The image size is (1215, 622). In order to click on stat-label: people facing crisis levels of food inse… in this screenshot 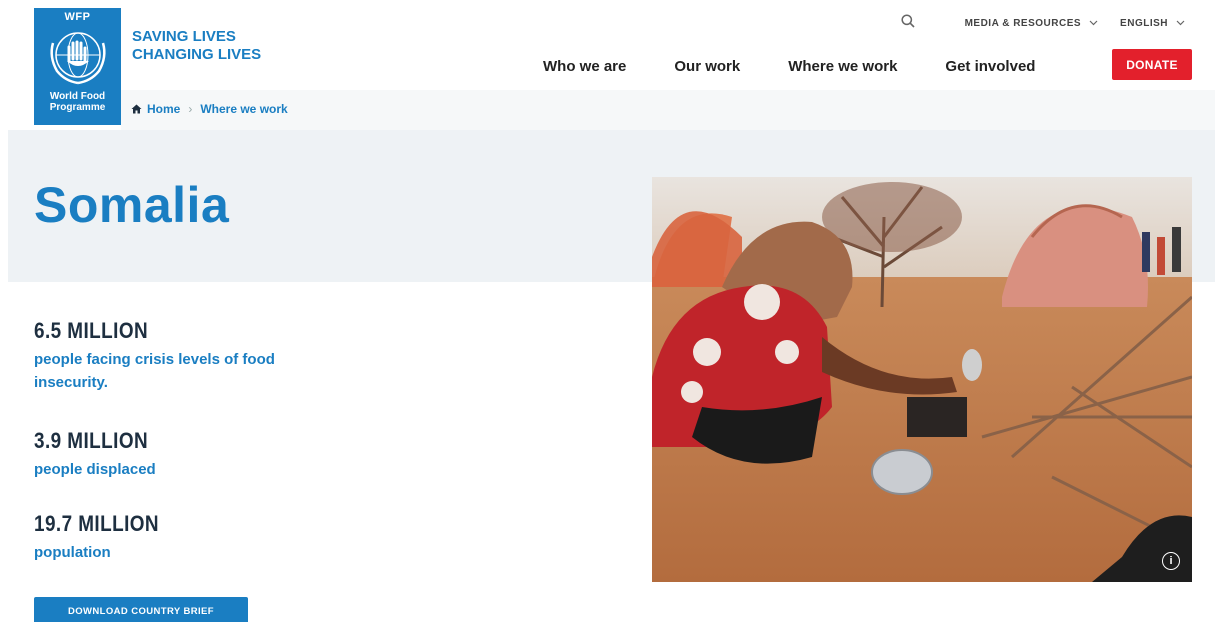, I will do `click(154, 371)`.